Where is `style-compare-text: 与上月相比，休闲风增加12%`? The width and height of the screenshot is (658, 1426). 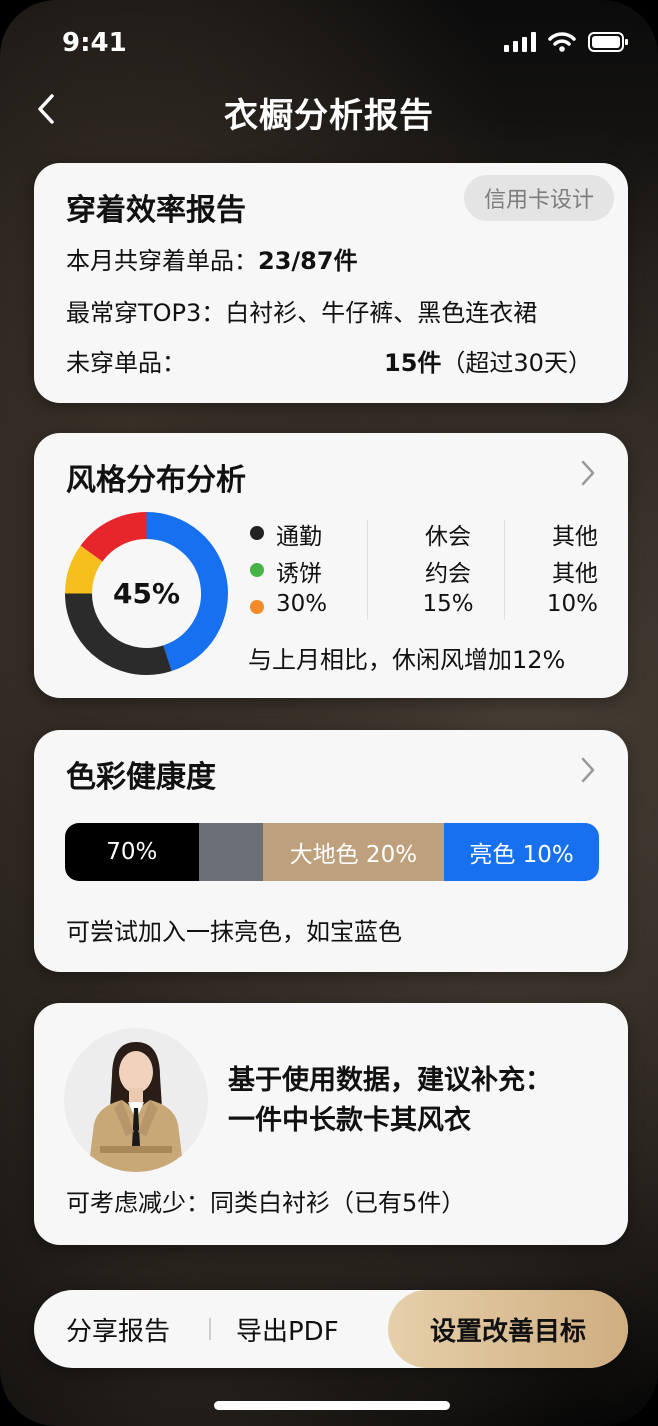
style-compare-text: 与上月相比，休闲风增加12% is located at coordinates (407, 660).